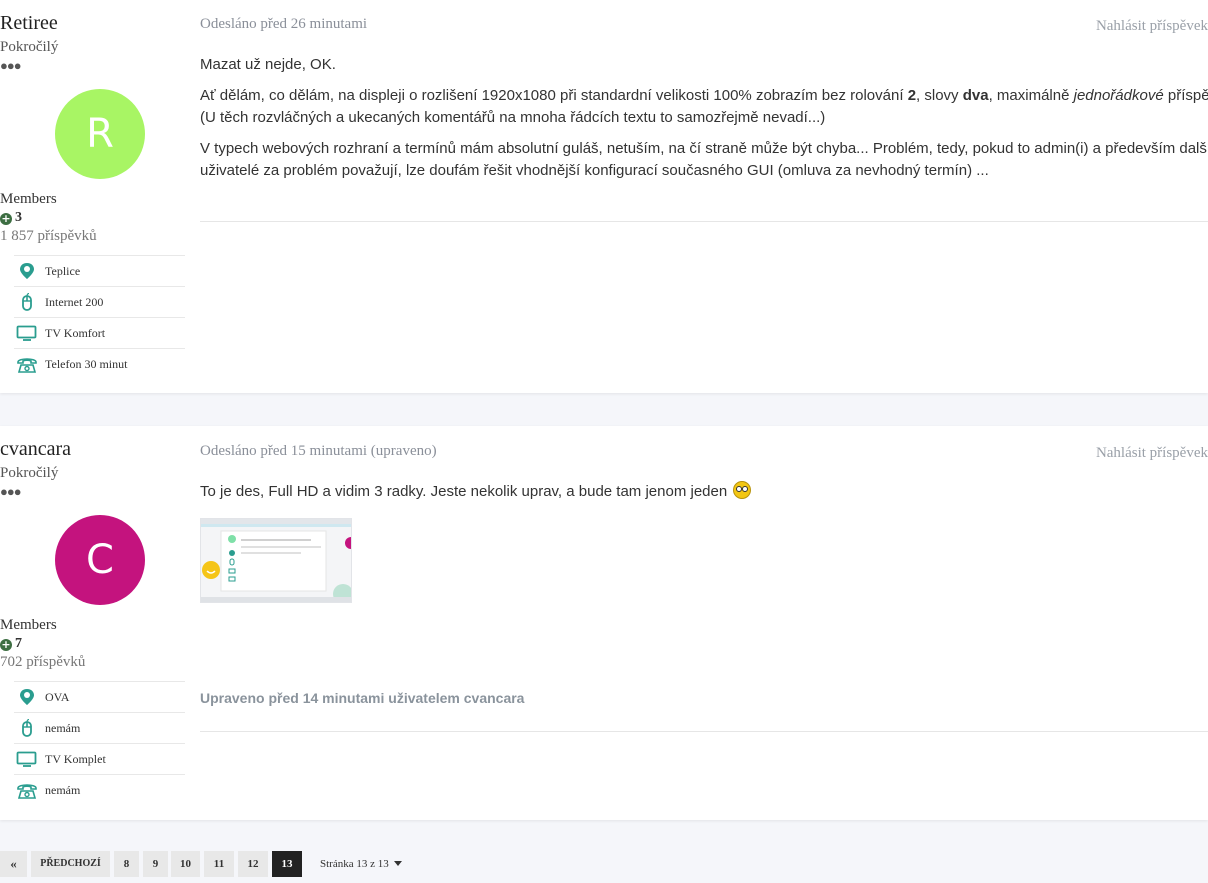 This screenshot has height=883, width=1208. What do you see at coordinates (86, 363) in the screenshot?
I see `info-label: Telefon 30 minut` at bounding box center [86, 363].